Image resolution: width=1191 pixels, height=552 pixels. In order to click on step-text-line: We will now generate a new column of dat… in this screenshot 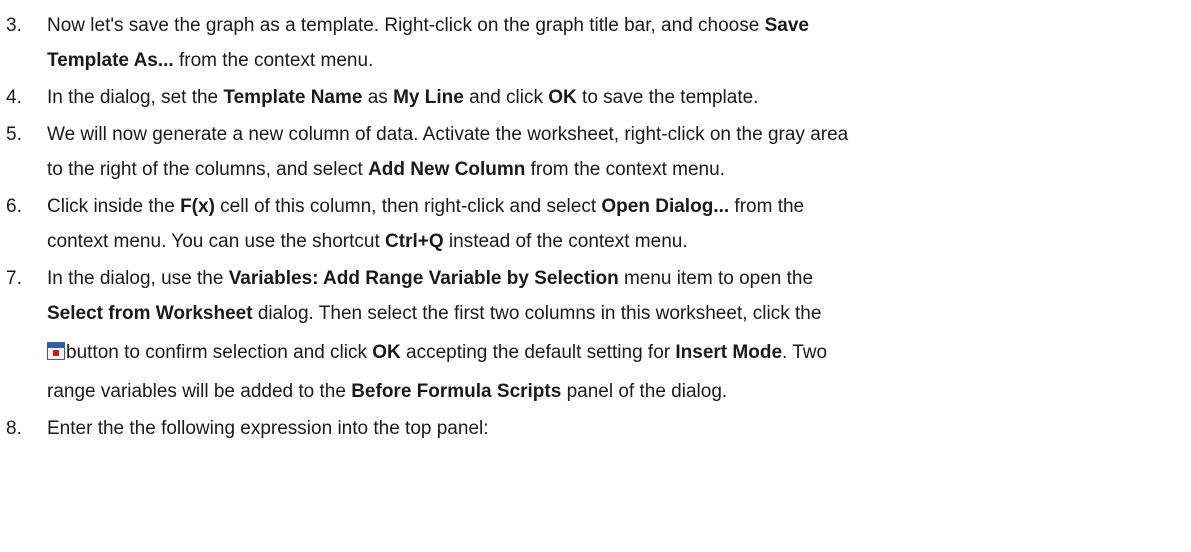, I will do `click(619, 134)`.